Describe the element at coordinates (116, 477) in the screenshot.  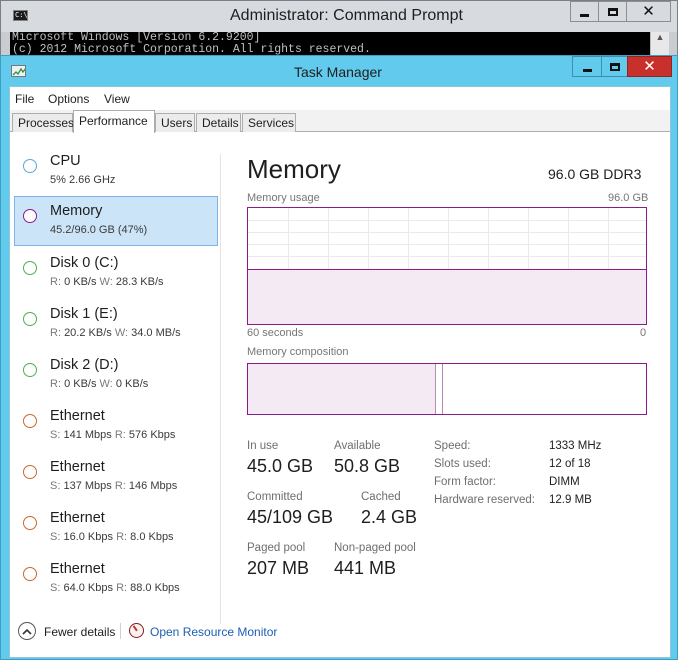
I see `resource-ethernet: Ethernet S: 137 Mbps R: 146 Mbps` at that location.